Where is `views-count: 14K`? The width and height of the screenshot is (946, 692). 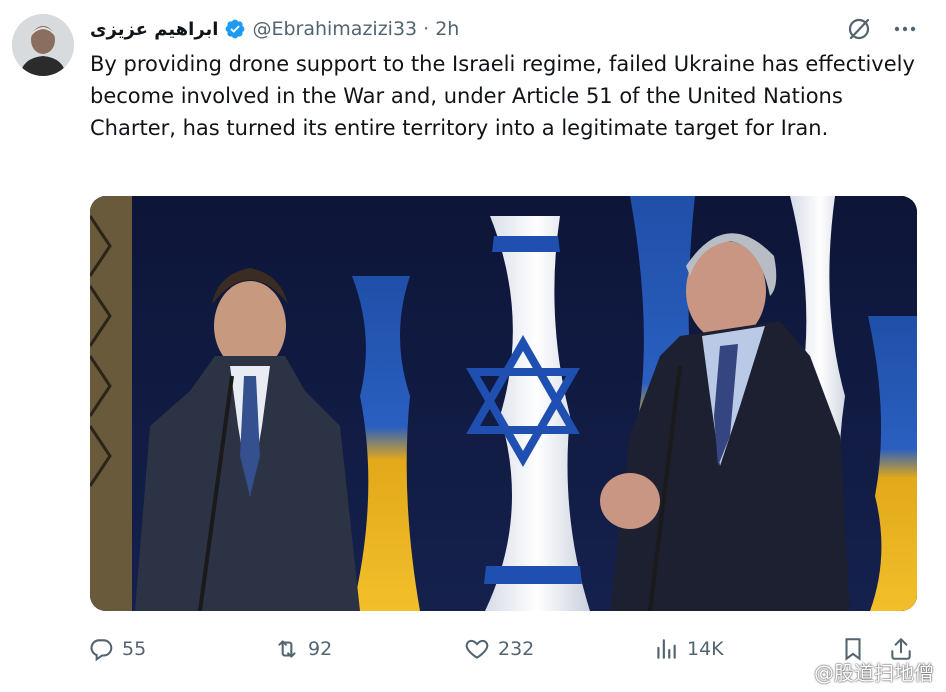
views-count: 14K is located at coordinates (705, 649).